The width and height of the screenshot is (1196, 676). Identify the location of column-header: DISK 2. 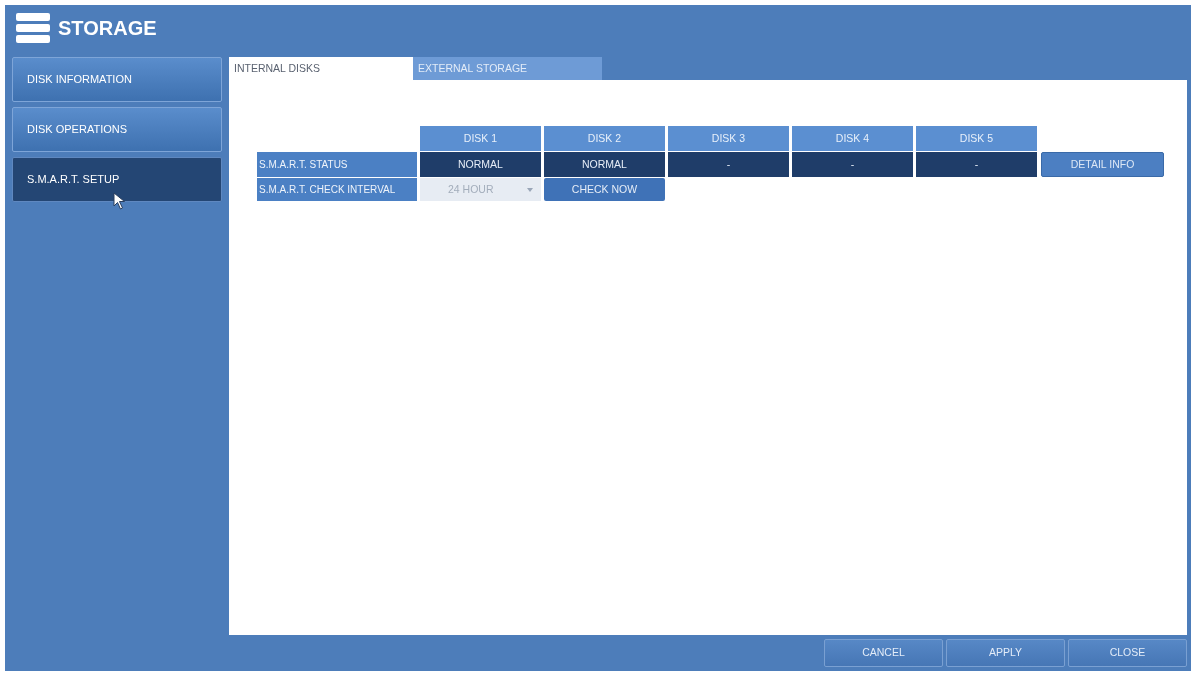
(604, 138).